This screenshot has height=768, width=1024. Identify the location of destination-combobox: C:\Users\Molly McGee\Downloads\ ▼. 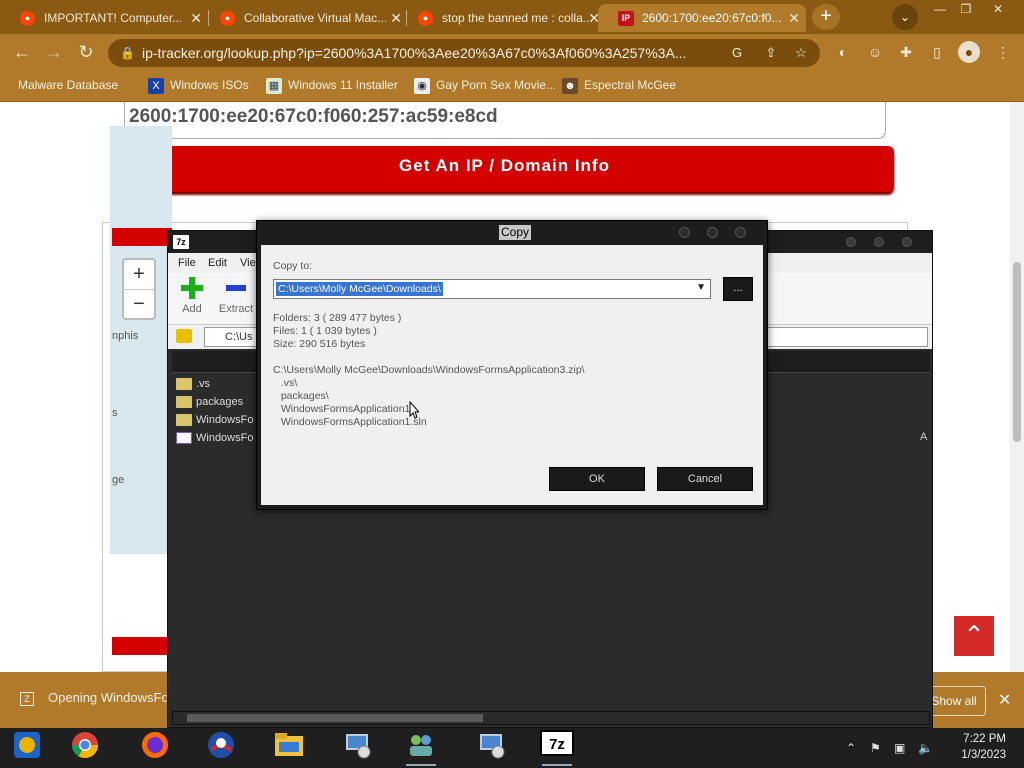
(492, 289).